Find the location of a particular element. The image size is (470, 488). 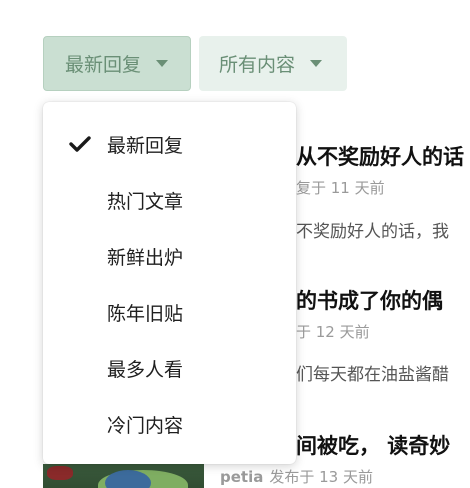

post-meta: petia 发布于 13 天前 is located at coordinates (296, 476).